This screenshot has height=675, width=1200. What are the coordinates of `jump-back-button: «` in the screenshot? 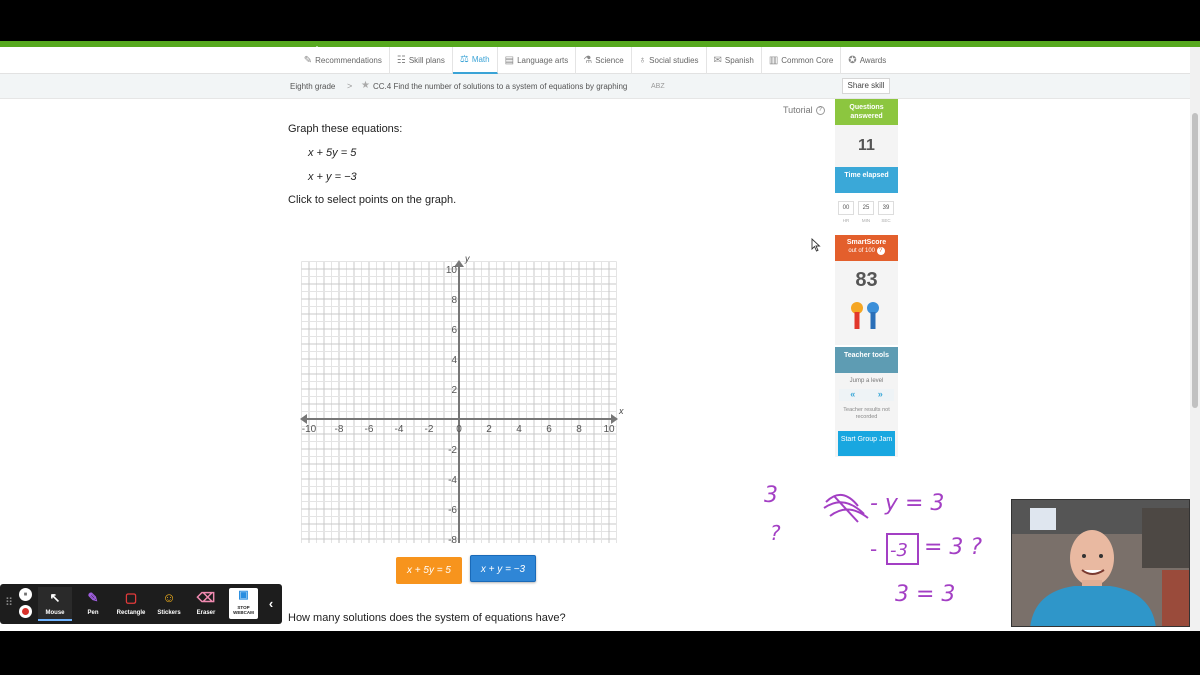 It's located at (852, 395).